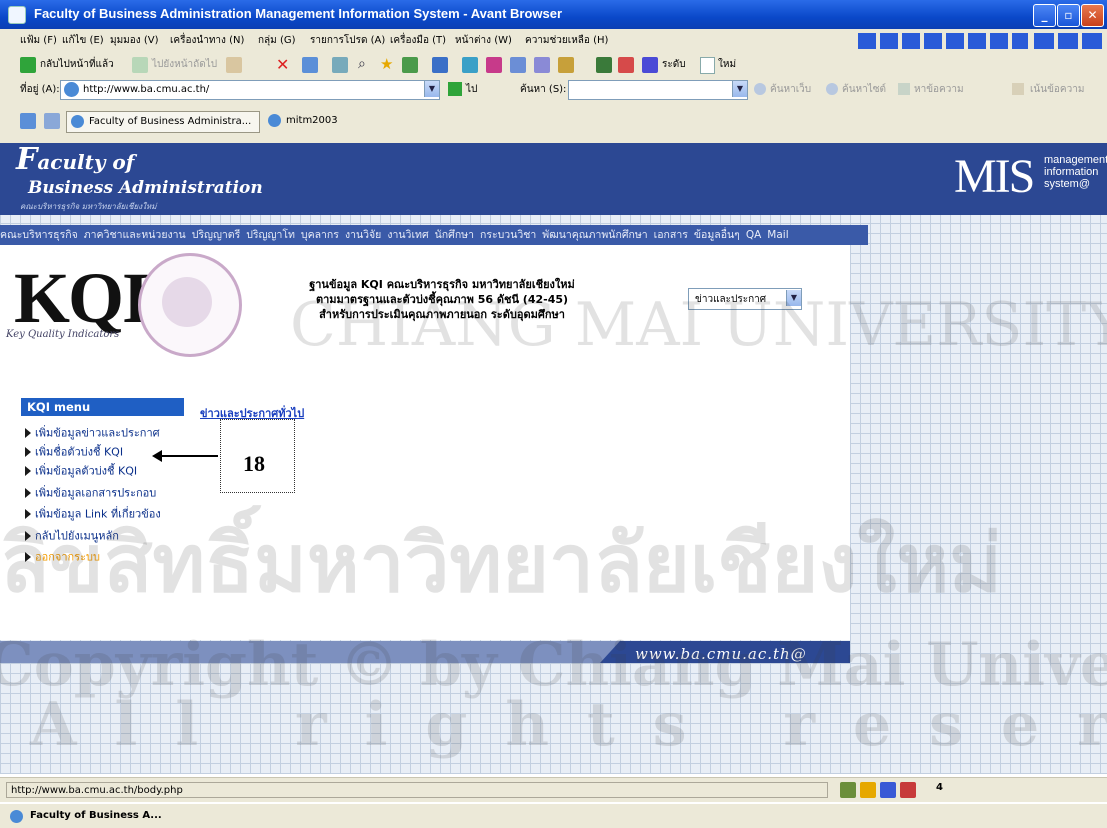 Image resolution: width=1107 pixels, height=828 pixels. What do you see at coordinates (727, 65) in the screenshot?
I see `new-button: ใหม่` at bounding box center [727, 65].